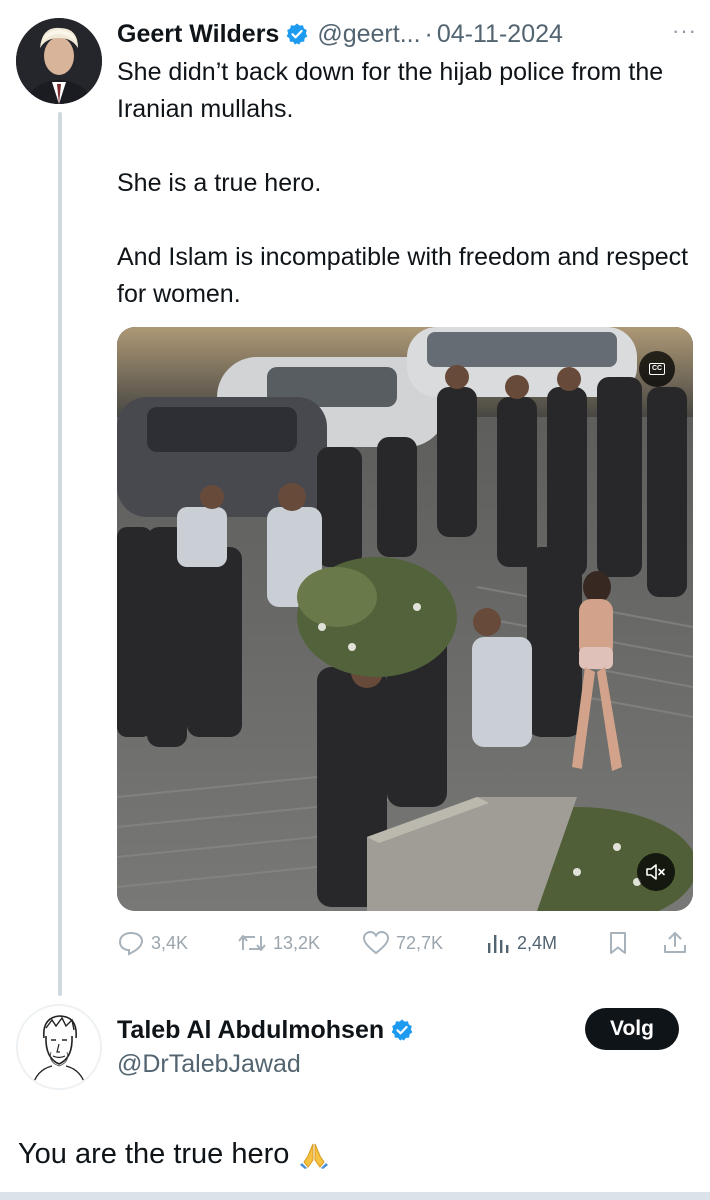  I want to click on reply-author-avatar, so click(59, 1047).